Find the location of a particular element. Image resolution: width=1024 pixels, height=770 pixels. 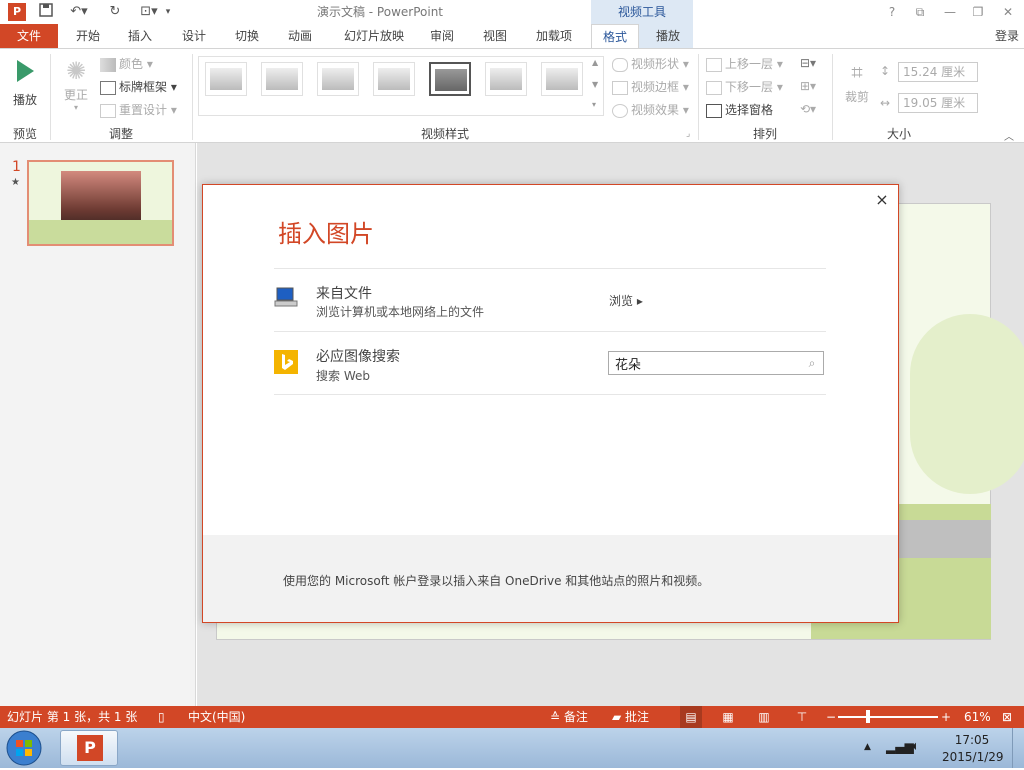

crop-button: ⌗ 裁剪 is located at coordinates (857, 80).